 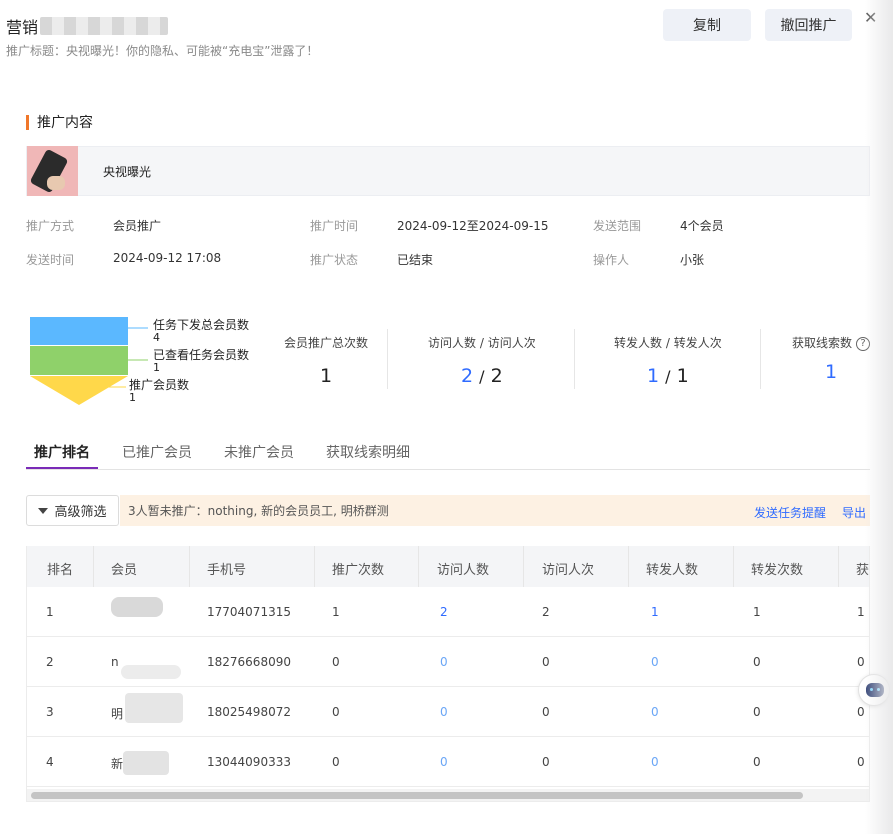 What do you see at coordinates (617, 226) in the screenshot?
I see `info-scope-key: 发送范围` at bounding box center [617, 226].